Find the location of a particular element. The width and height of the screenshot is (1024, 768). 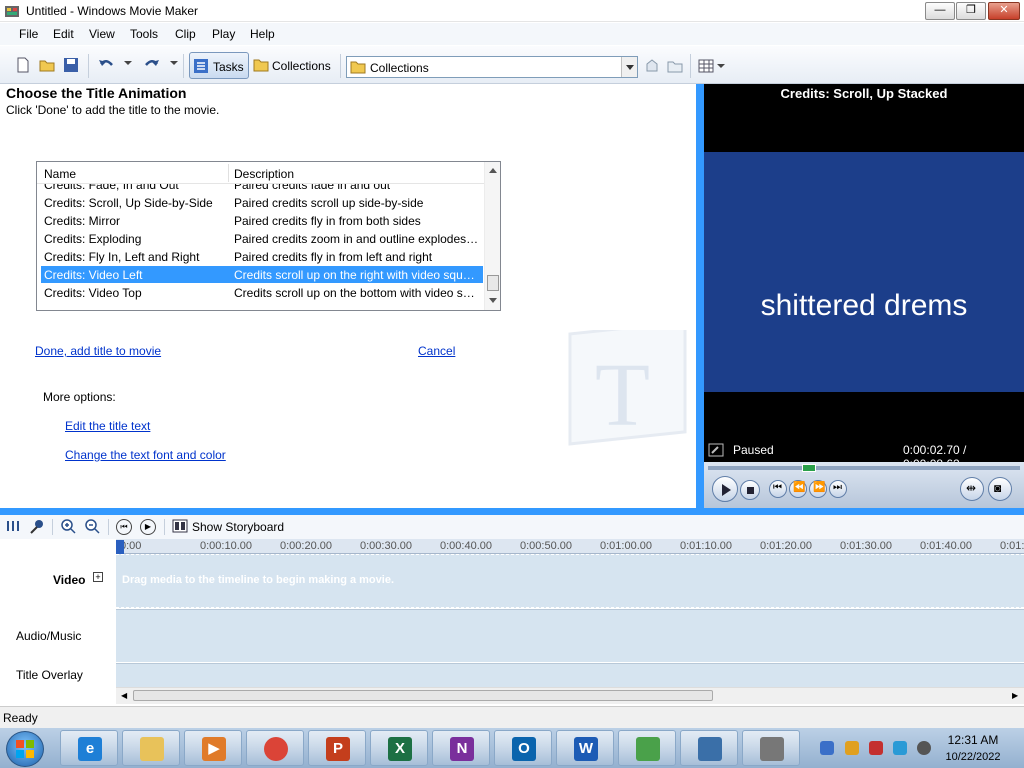

list-scroll-thumb is located at coordinates (493, 283).